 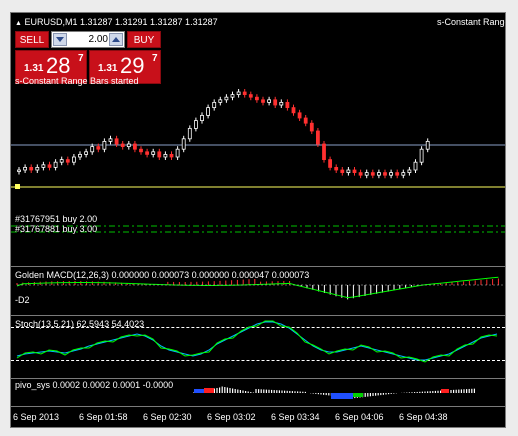 I want to click on stoch-main-line, so click(x=257, y=341).